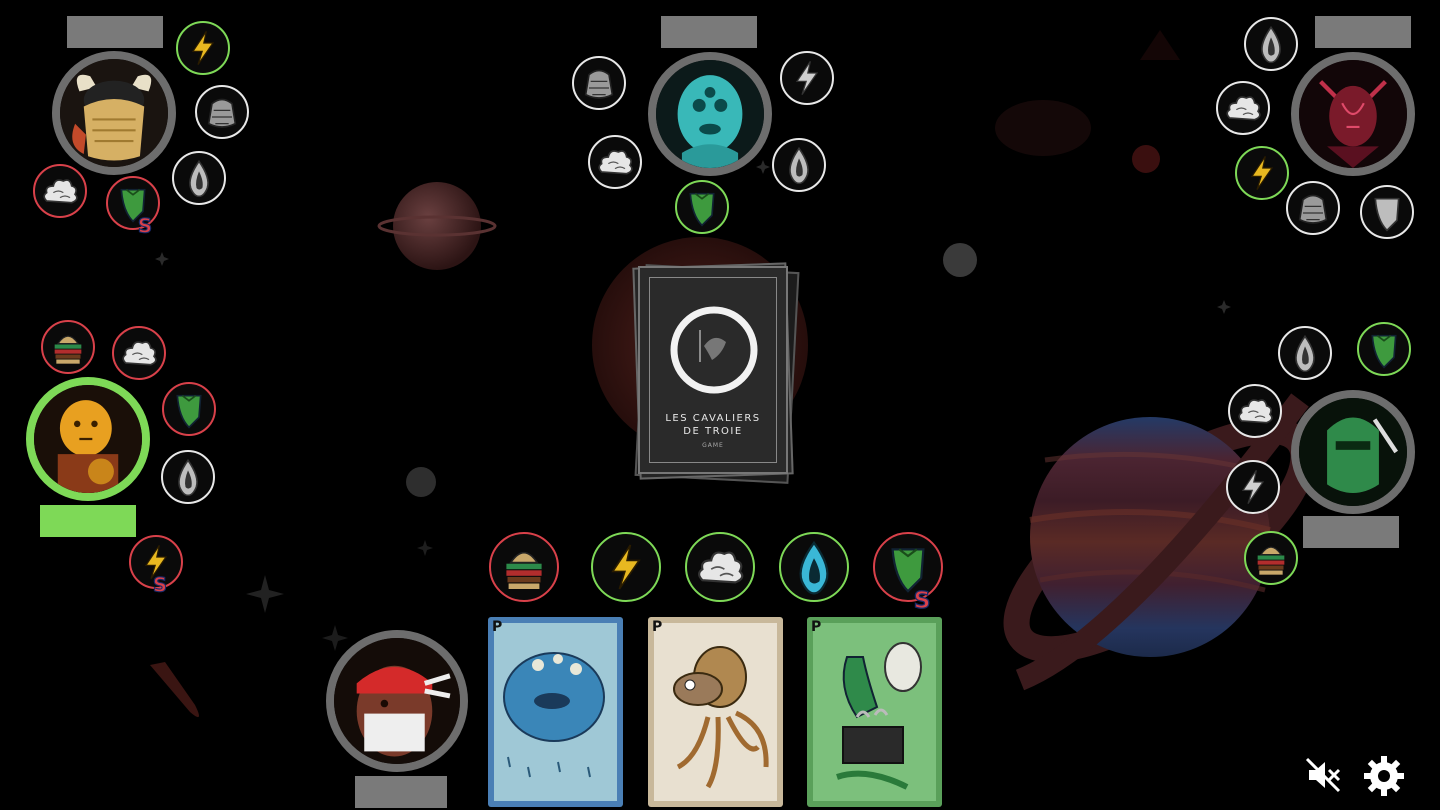 Image resolution: width=1440 pixels, height=810 pixels. I want to click on settings-button, so click(1384, 776).